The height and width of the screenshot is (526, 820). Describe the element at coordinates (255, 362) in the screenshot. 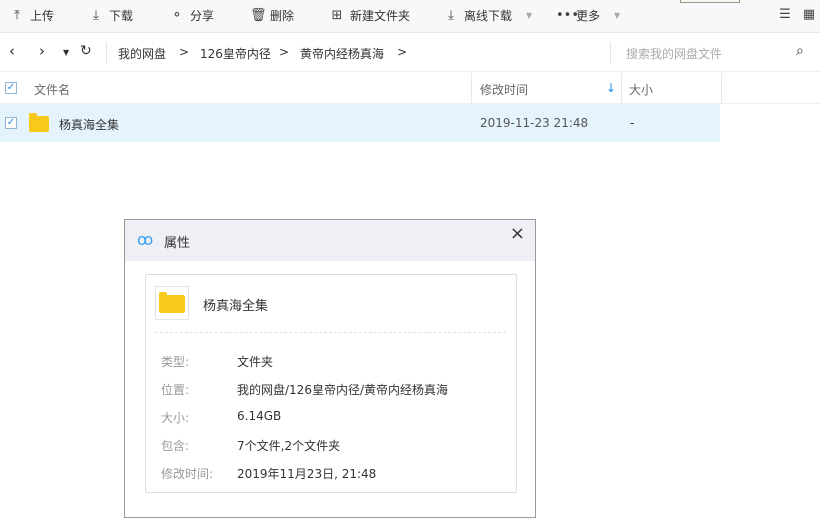

I see `property-value: 文件夹` at that location.